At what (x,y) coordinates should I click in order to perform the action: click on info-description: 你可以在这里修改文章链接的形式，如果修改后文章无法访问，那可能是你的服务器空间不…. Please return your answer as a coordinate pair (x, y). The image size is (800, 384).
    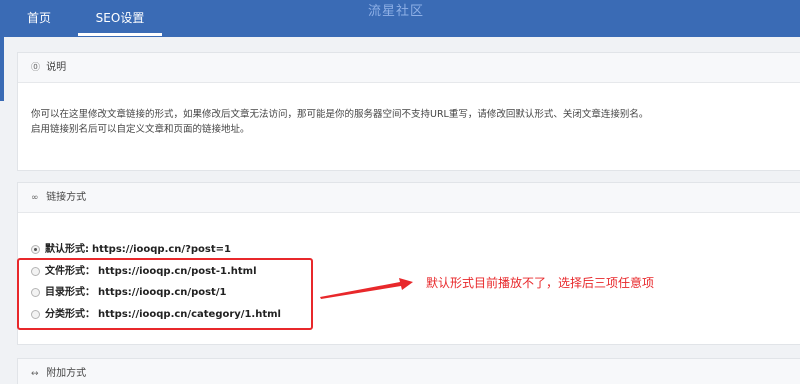
    Looking at the image, I should click on (409, 110).